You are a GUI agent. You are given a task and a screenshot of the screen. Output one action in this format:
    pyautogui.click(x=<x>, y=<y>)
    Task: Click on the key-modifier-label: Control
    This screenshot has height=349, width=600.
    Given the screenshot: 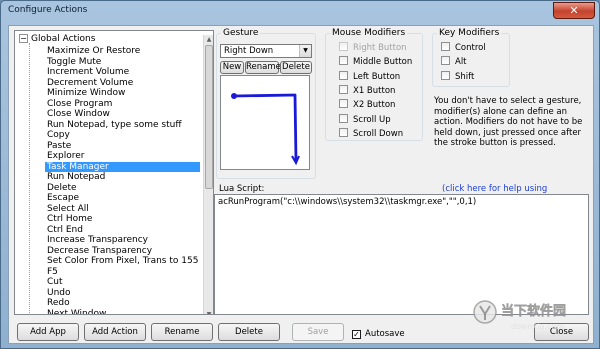 What is the action you would take?
    pyautogui.click(x=470, y=48)
    